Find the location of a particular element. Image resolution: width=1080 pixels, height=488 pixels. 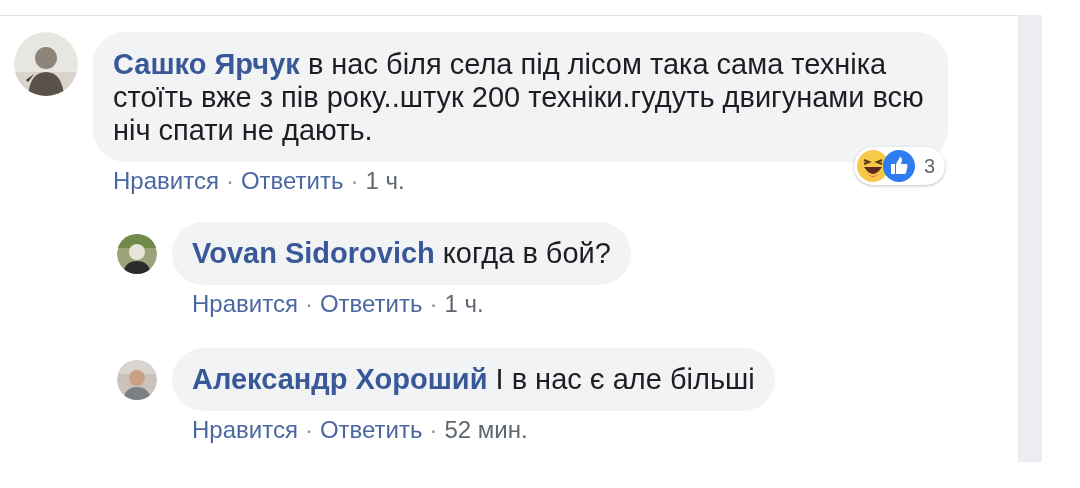

scrollbar-track is located at coordinates (1030, 238).